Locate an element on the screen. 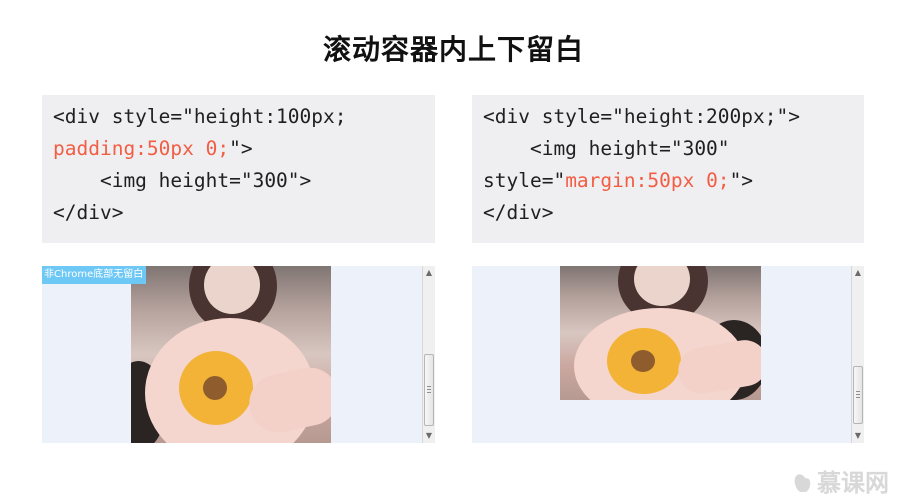 Image resolution: width=907 pixels, height=504 pixels. right-scroll-thumb is located at coordinates (858, 395).